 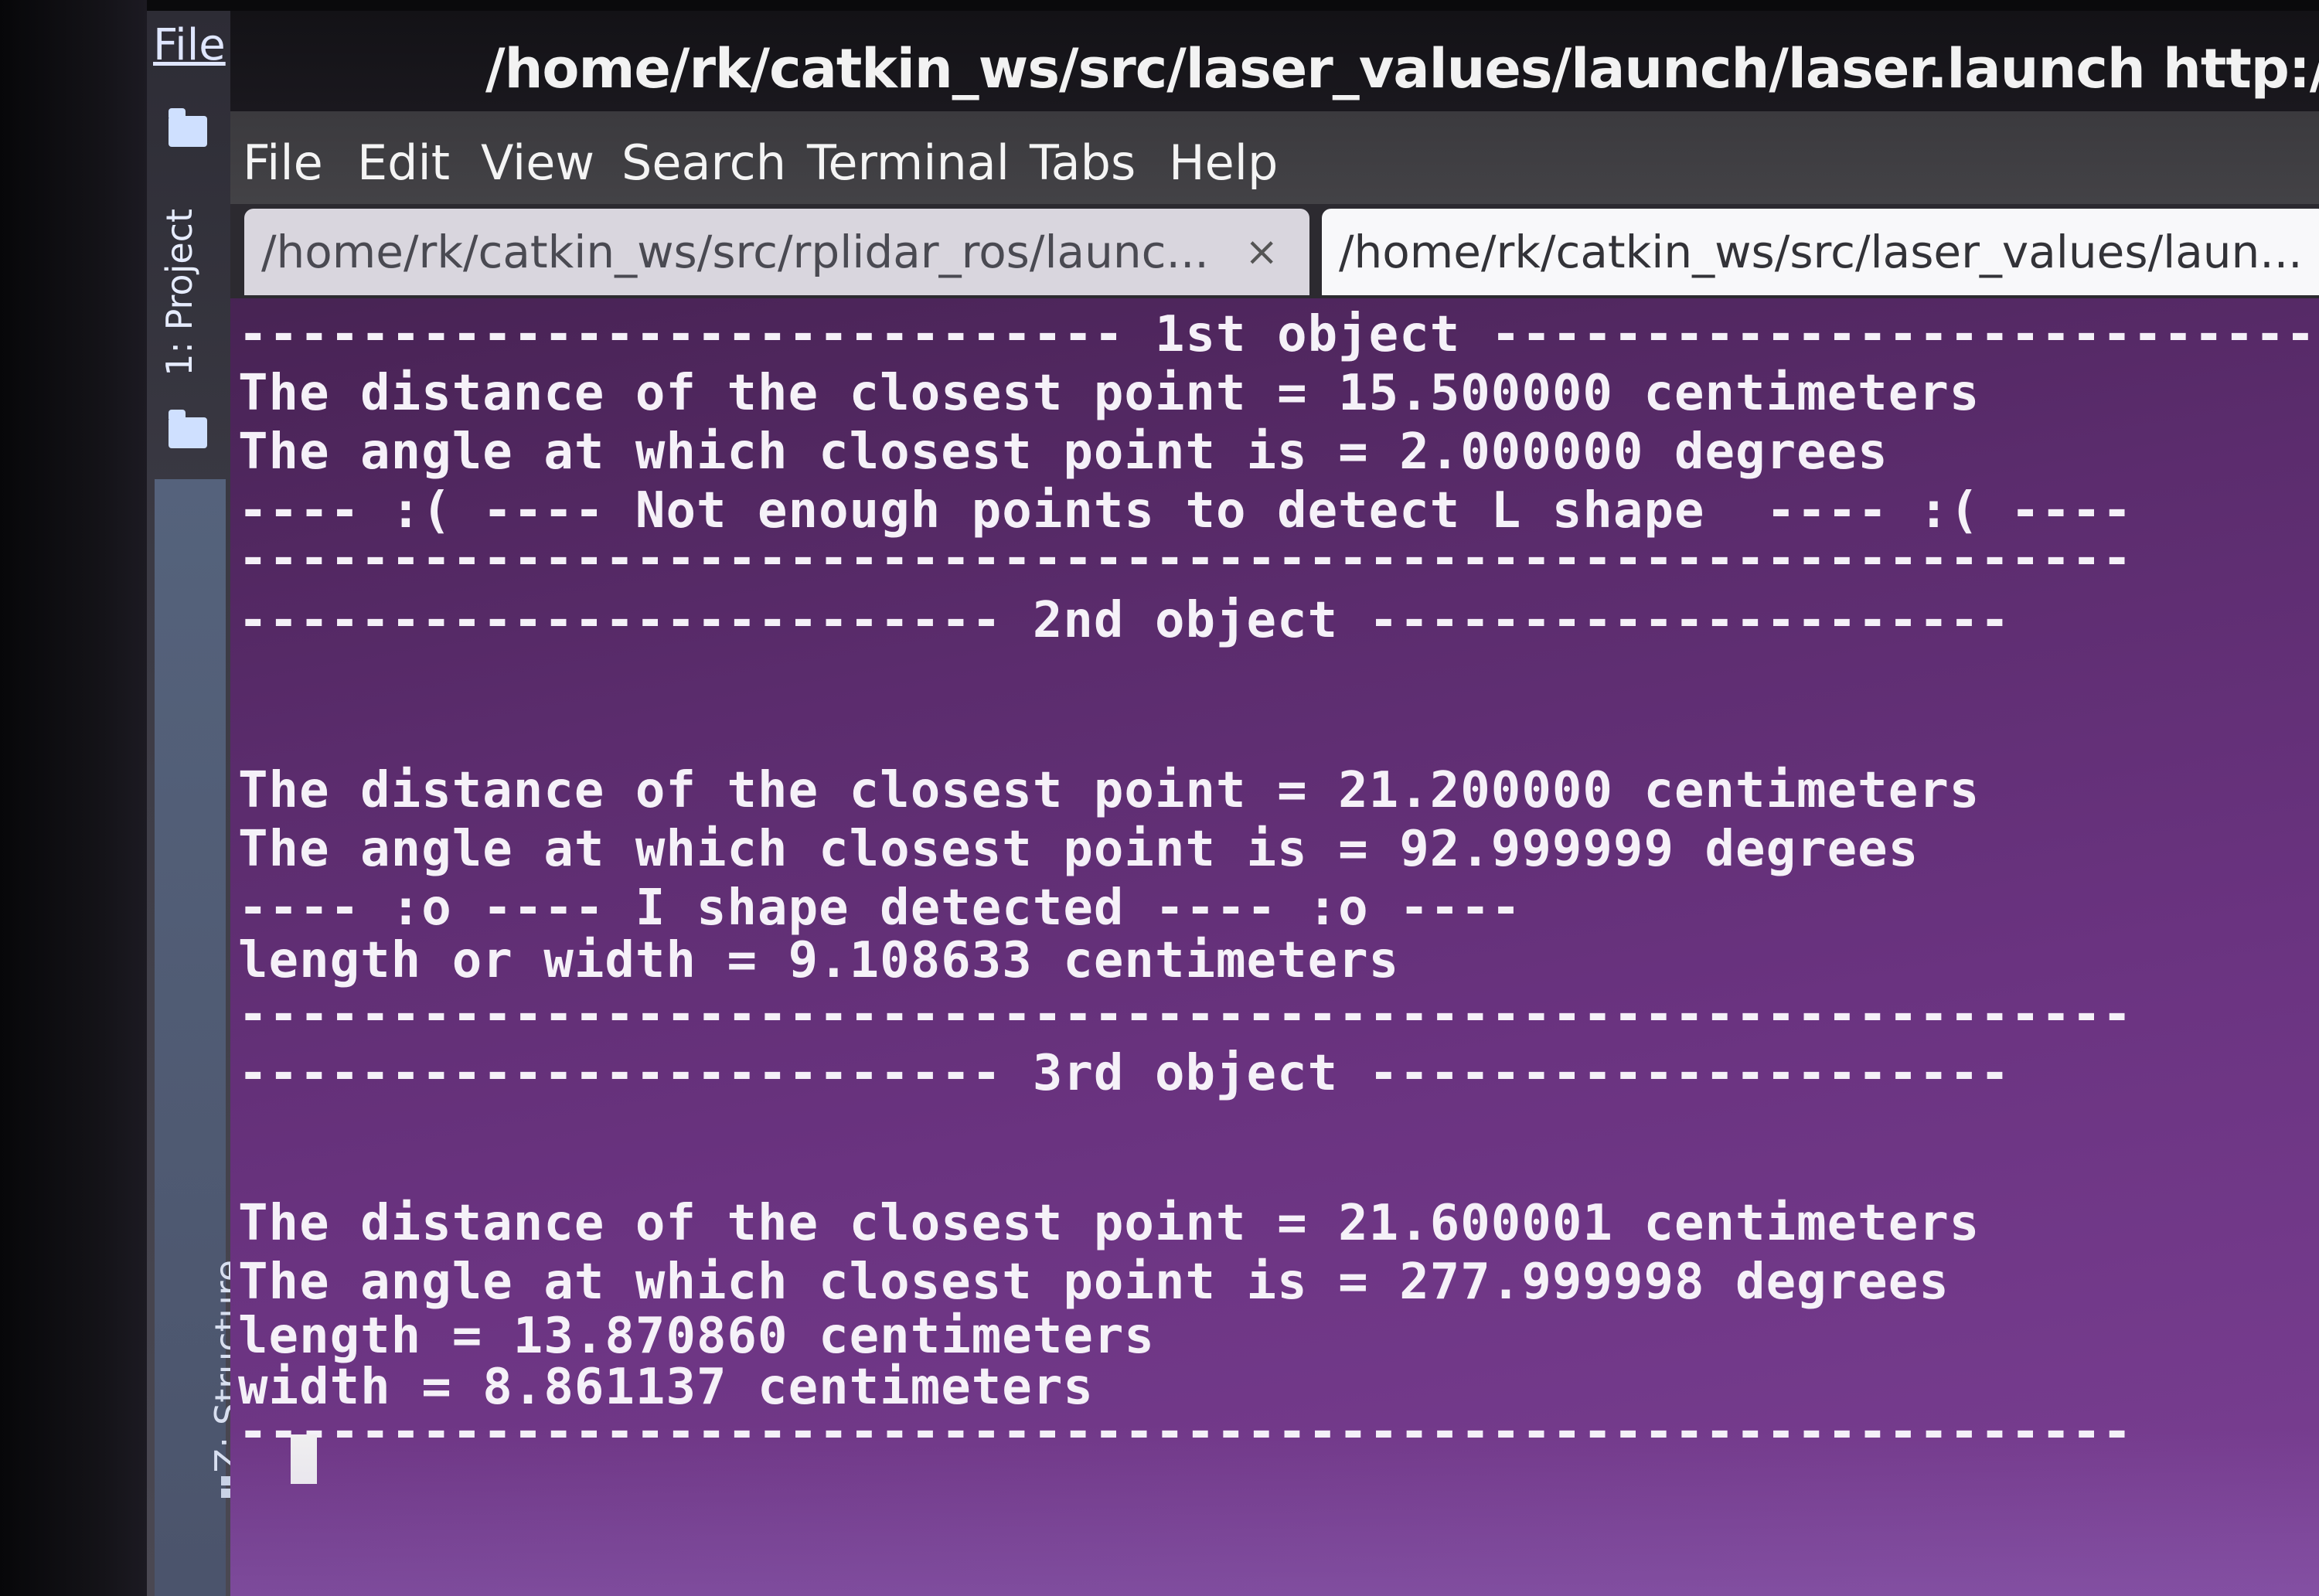 What do you see at coordinates (1083, 162) in the screenshot?
I see `menu-tabs: Tabs` at bounding box center [1083, 162].